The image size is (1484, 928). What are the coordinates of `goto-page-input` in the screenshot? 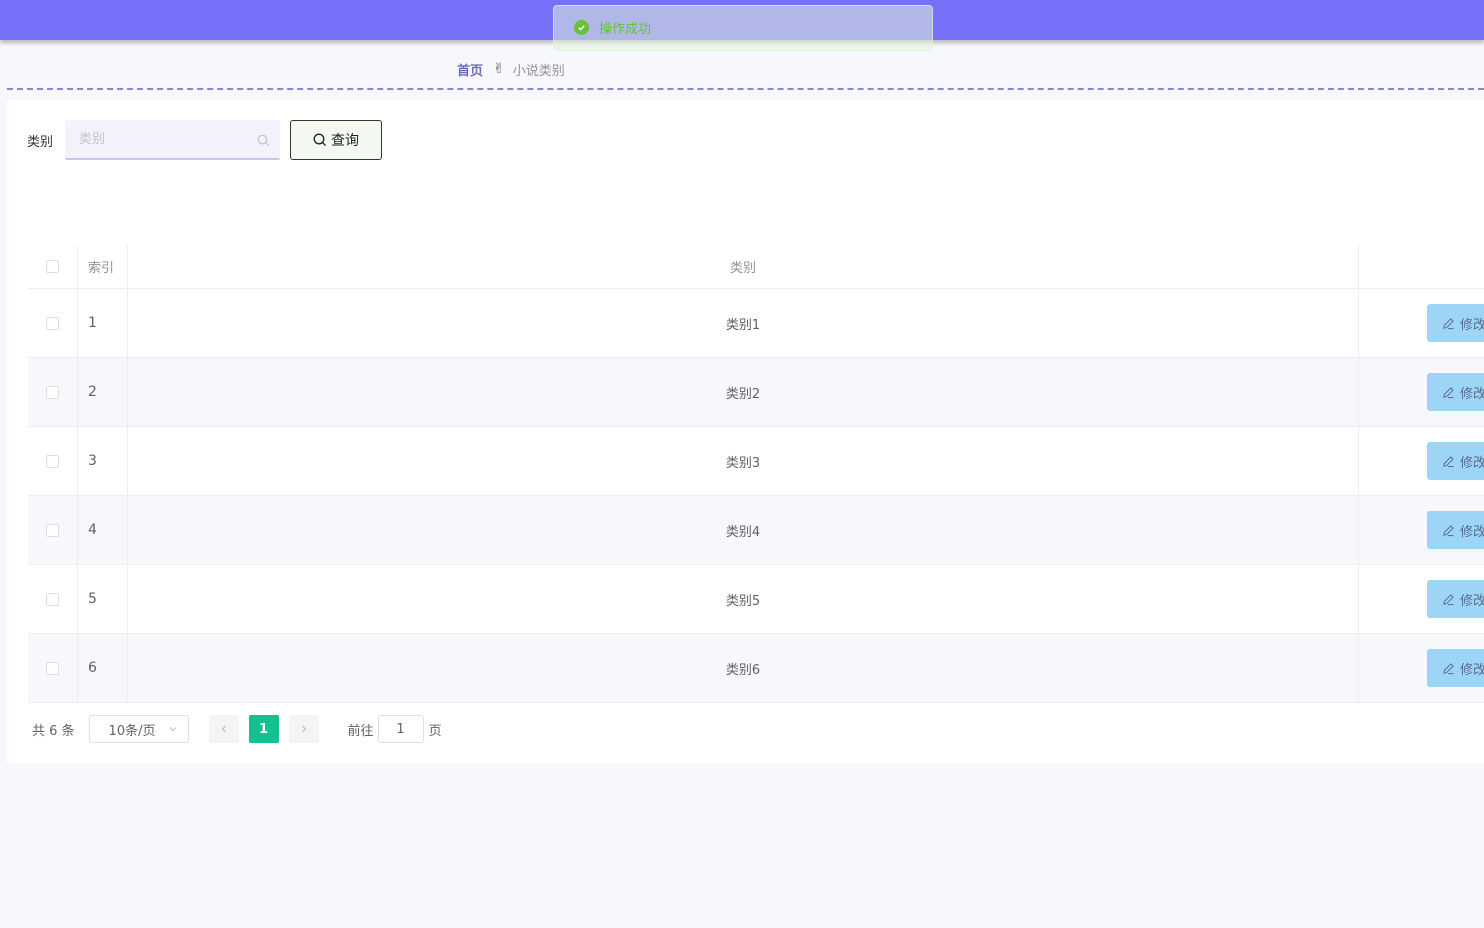 It's located at (400, 729).